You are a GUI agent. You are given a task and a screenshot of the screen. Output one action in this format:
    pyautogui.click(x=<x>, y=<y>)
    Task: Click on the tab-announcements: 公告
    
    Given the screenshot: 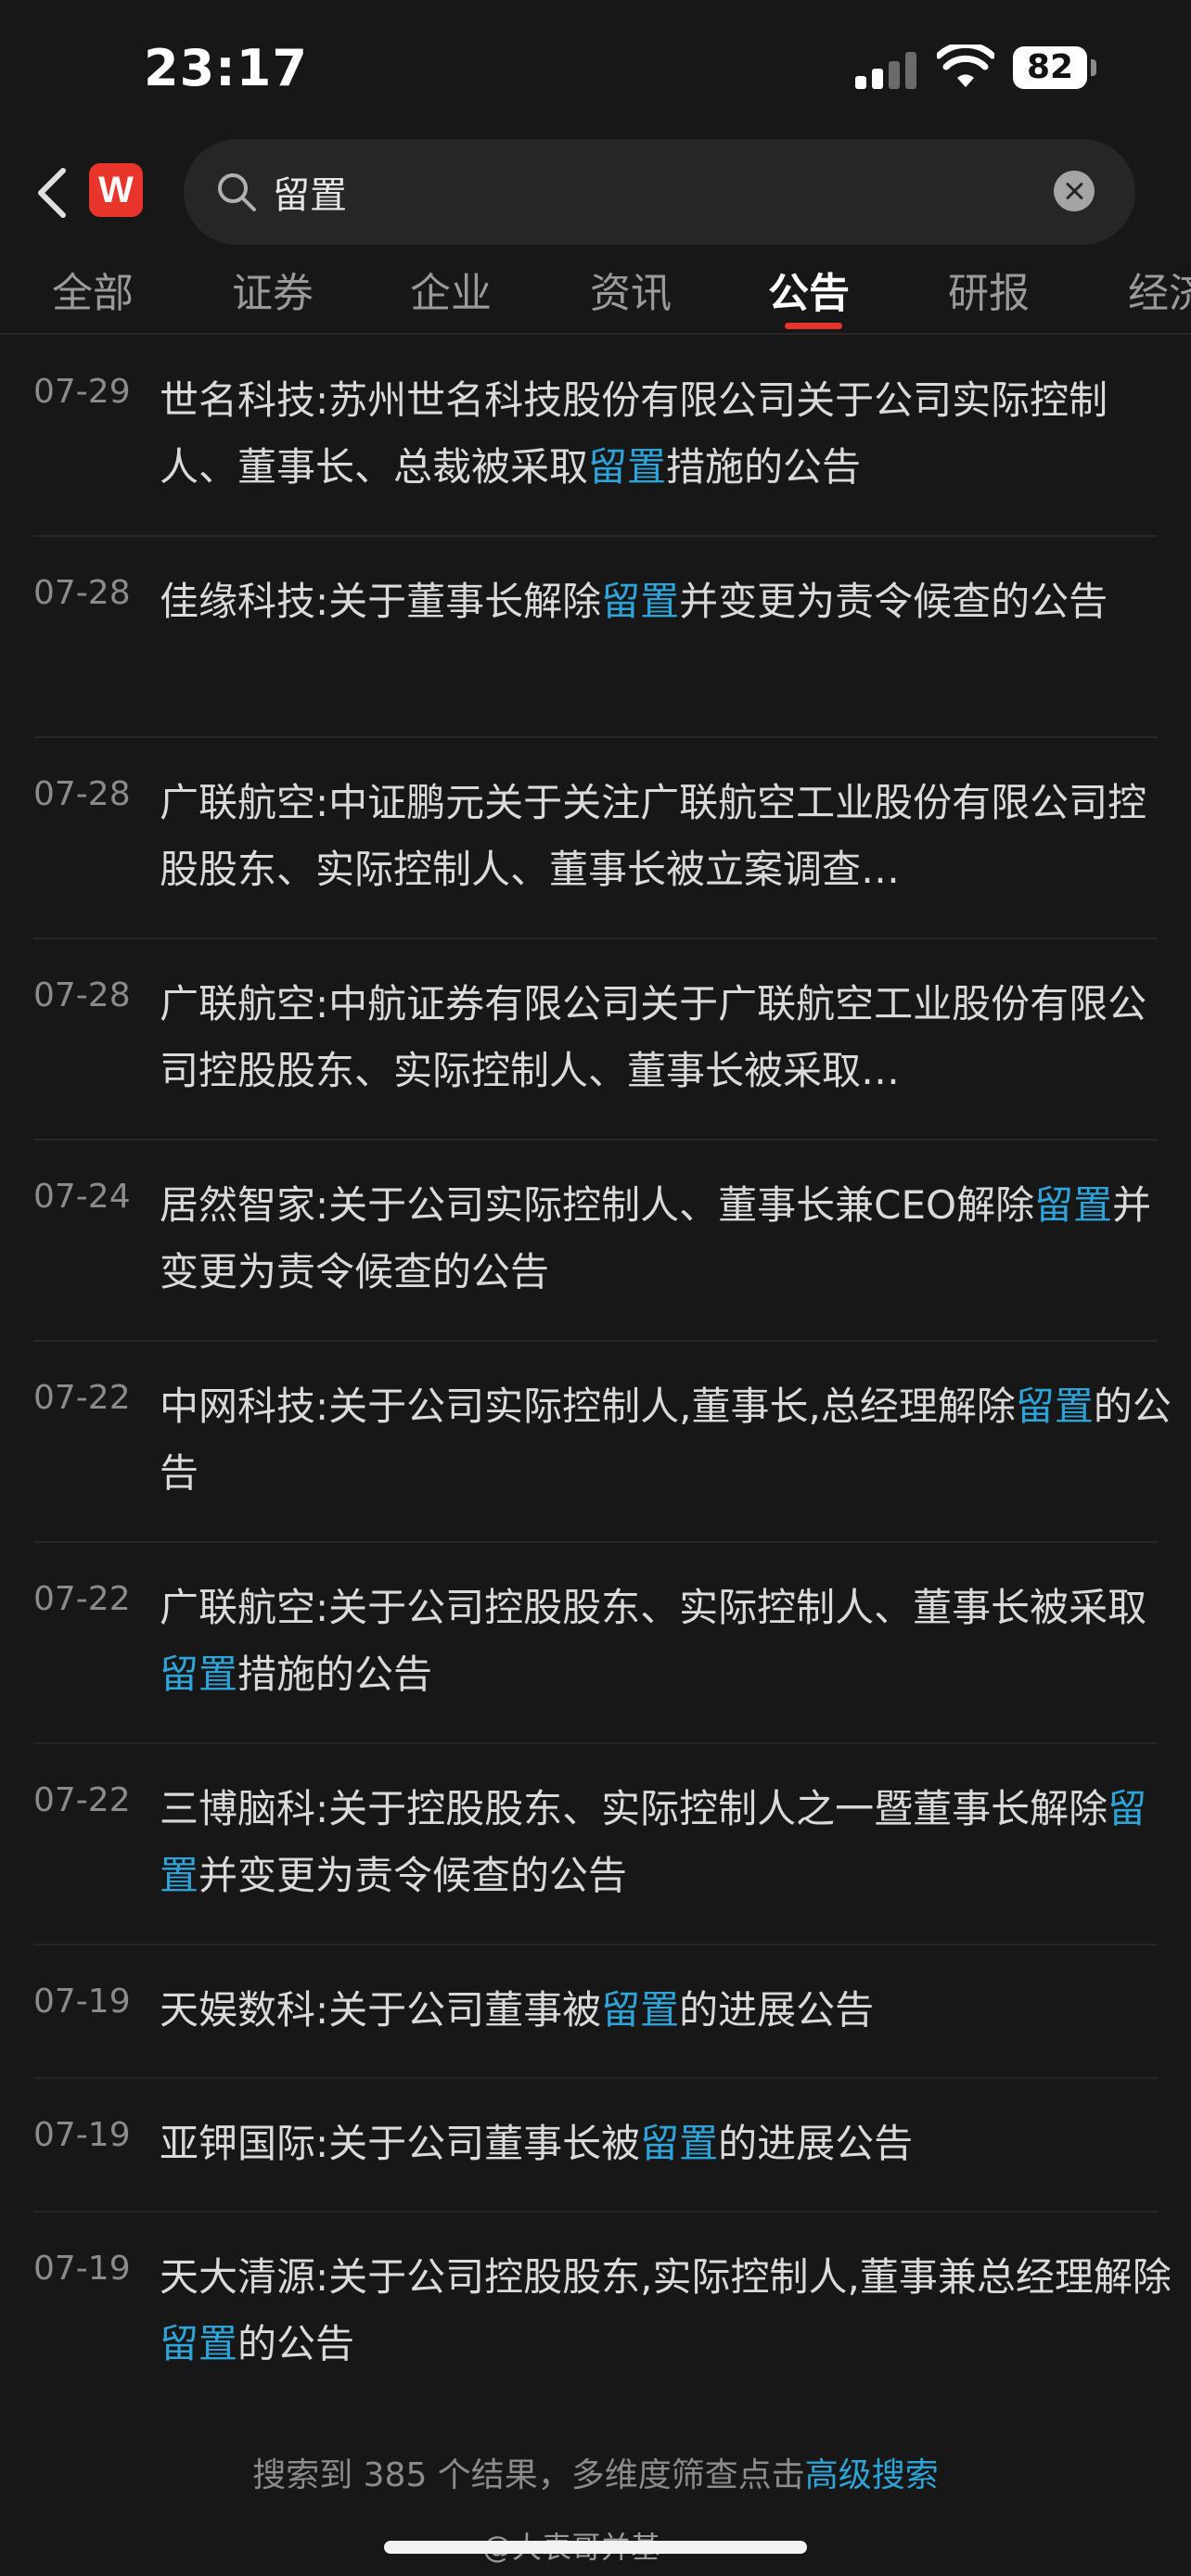 What is the action you would take?
    pyautogui.click(x=809, y=289)
    